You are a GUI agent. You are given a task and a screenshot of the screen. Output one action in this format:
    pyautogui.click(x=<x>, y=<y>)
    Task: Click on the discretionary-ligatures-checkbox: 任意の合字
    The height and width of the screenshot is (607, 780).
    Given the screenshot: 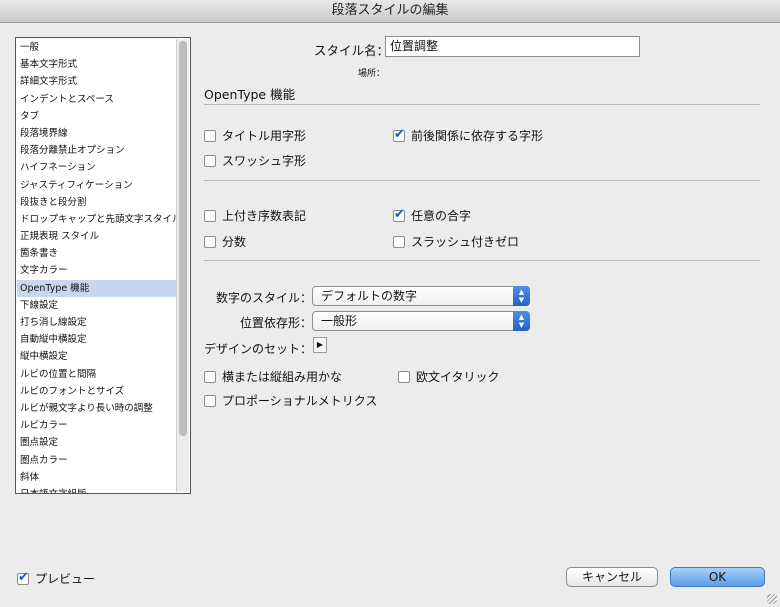 What is the action you would take?
    pyautogui.click(x=432, y=215)
    